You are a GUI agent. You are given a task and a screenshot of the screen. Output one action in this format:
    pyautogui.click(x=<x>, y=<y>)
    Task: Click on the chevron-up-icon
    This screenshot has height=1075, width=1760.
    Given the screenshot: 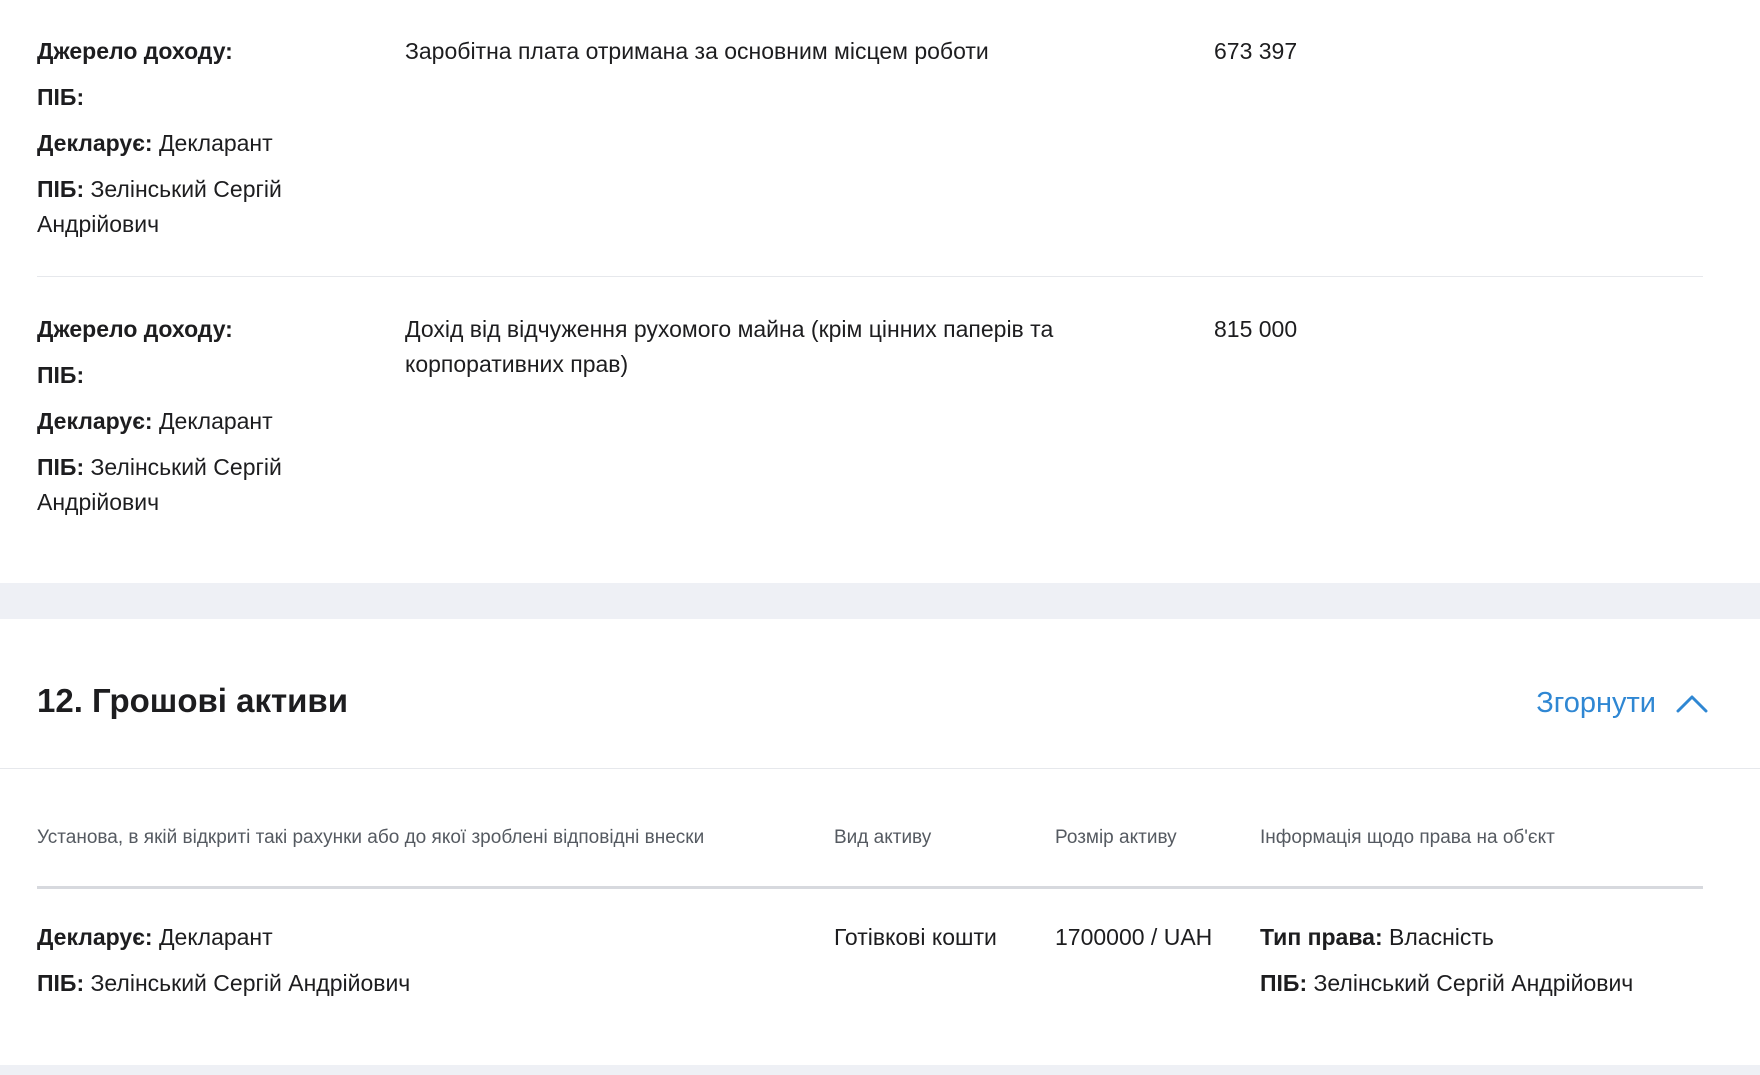 What is the action you would take?
    pyautogui.click(x=1692, y=704)
    